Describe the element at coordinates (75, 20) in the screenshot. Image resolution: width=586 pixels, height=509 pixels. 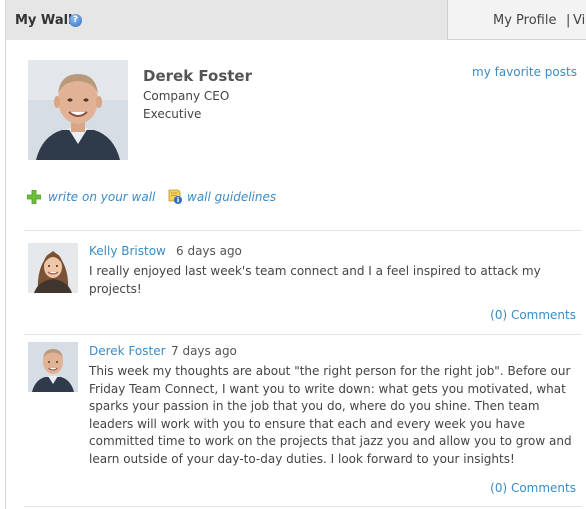
I see `help-icon: ?` at that location.